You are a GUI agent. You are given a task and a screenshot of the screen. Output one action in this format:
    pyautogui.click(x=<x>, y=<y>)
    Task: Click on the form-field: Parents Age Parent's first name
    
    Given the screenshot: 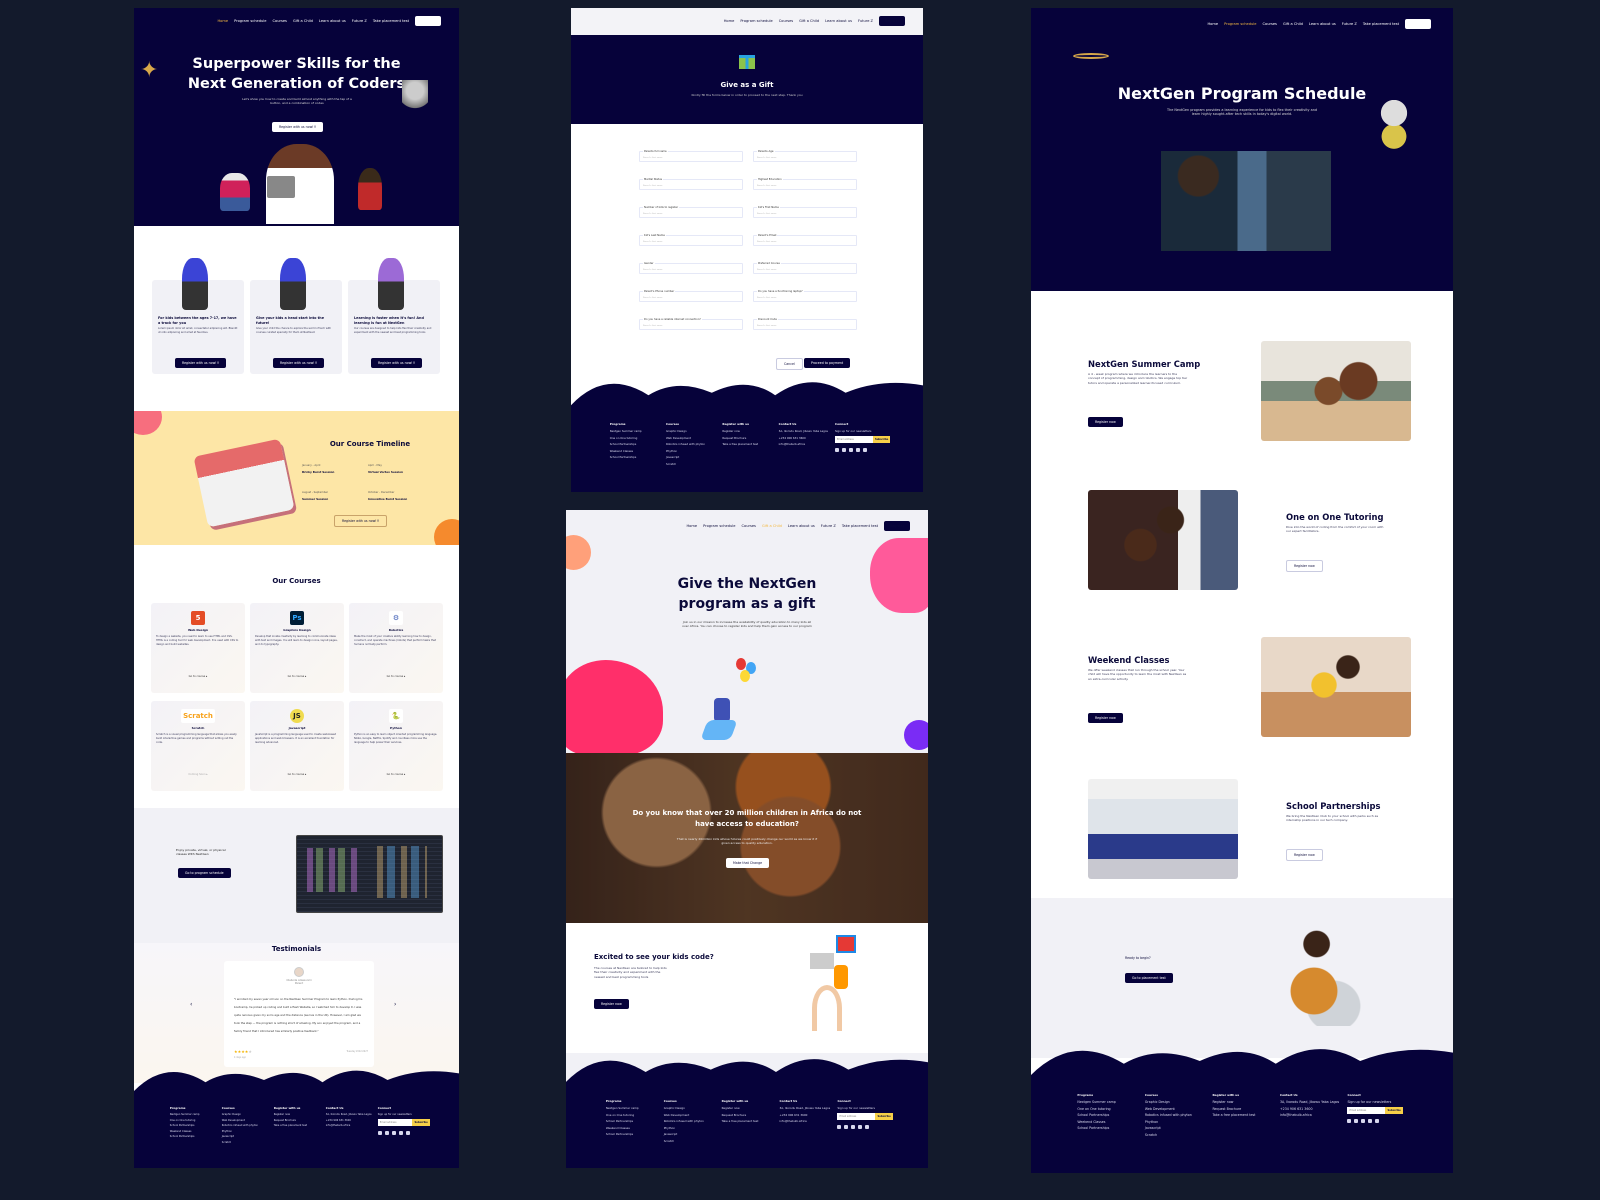 What is the action you would take?
    pyautogui.click(x=805, y=156)
    